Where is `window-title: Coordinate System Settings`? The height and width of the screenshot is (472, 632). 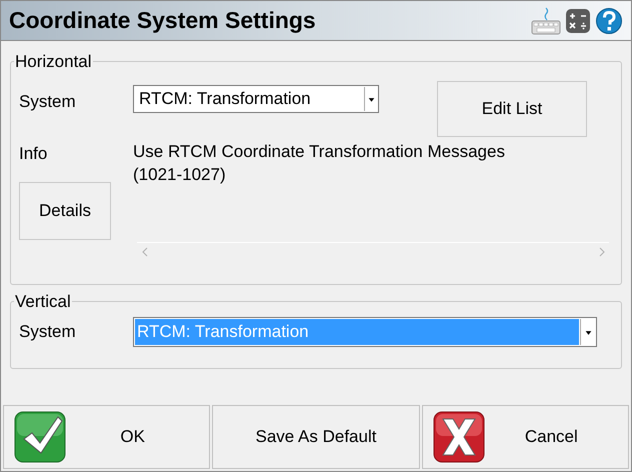 window-title: Coordinate System Settings is located at coordinates (162, 21).